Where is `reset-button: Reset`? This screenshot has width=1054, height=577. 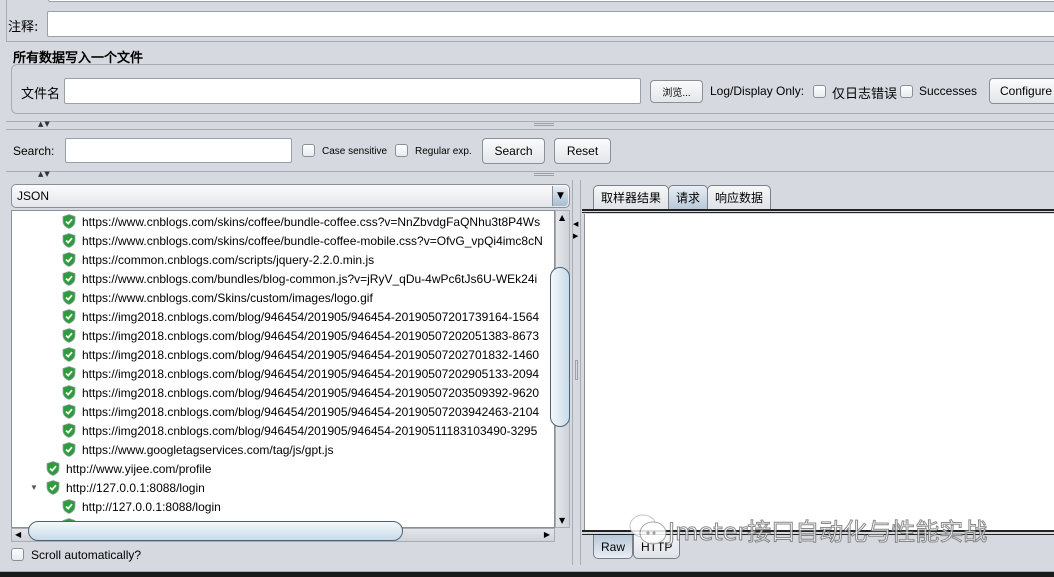
reset-button: Reset is located at coordinates (582, 151).